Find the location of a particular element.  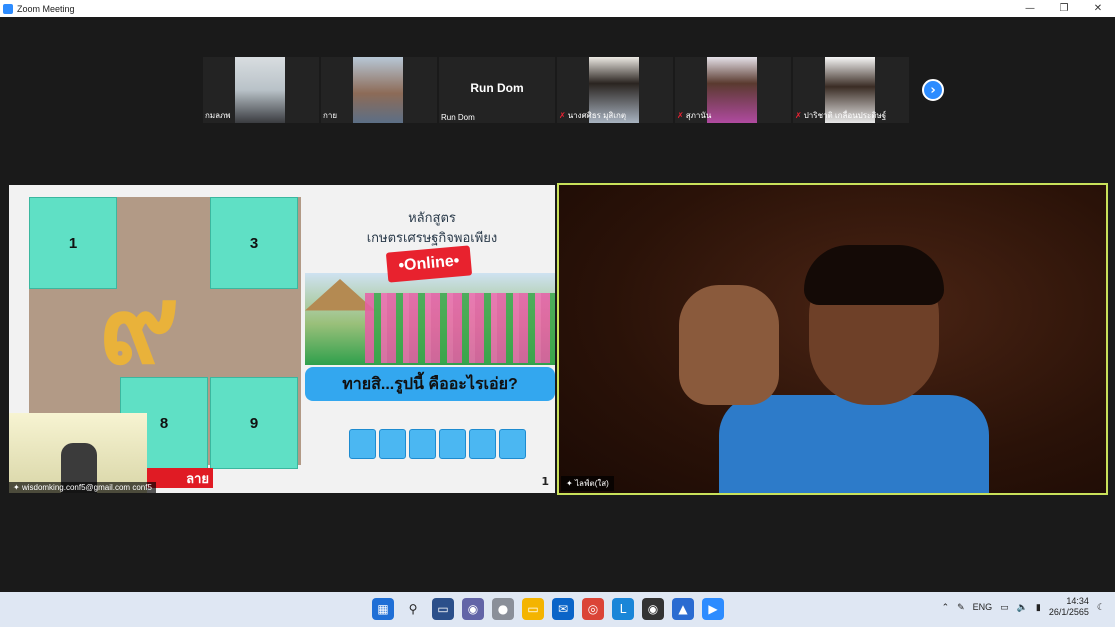

puzzle-cell: 9 is located at coordinates (254, 423).